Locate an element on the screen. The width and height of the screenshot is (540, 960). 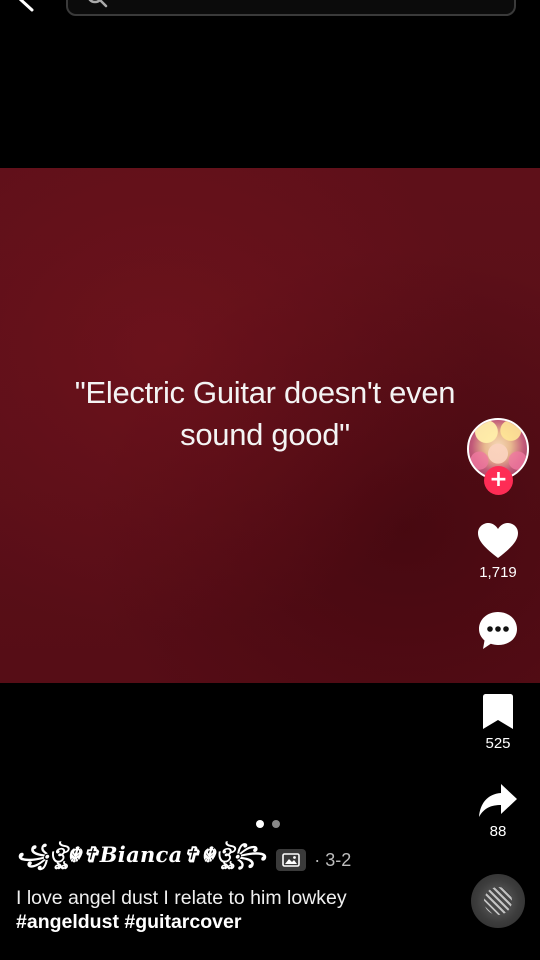
like-count: 1,719 is located at coordinates (498, 572).